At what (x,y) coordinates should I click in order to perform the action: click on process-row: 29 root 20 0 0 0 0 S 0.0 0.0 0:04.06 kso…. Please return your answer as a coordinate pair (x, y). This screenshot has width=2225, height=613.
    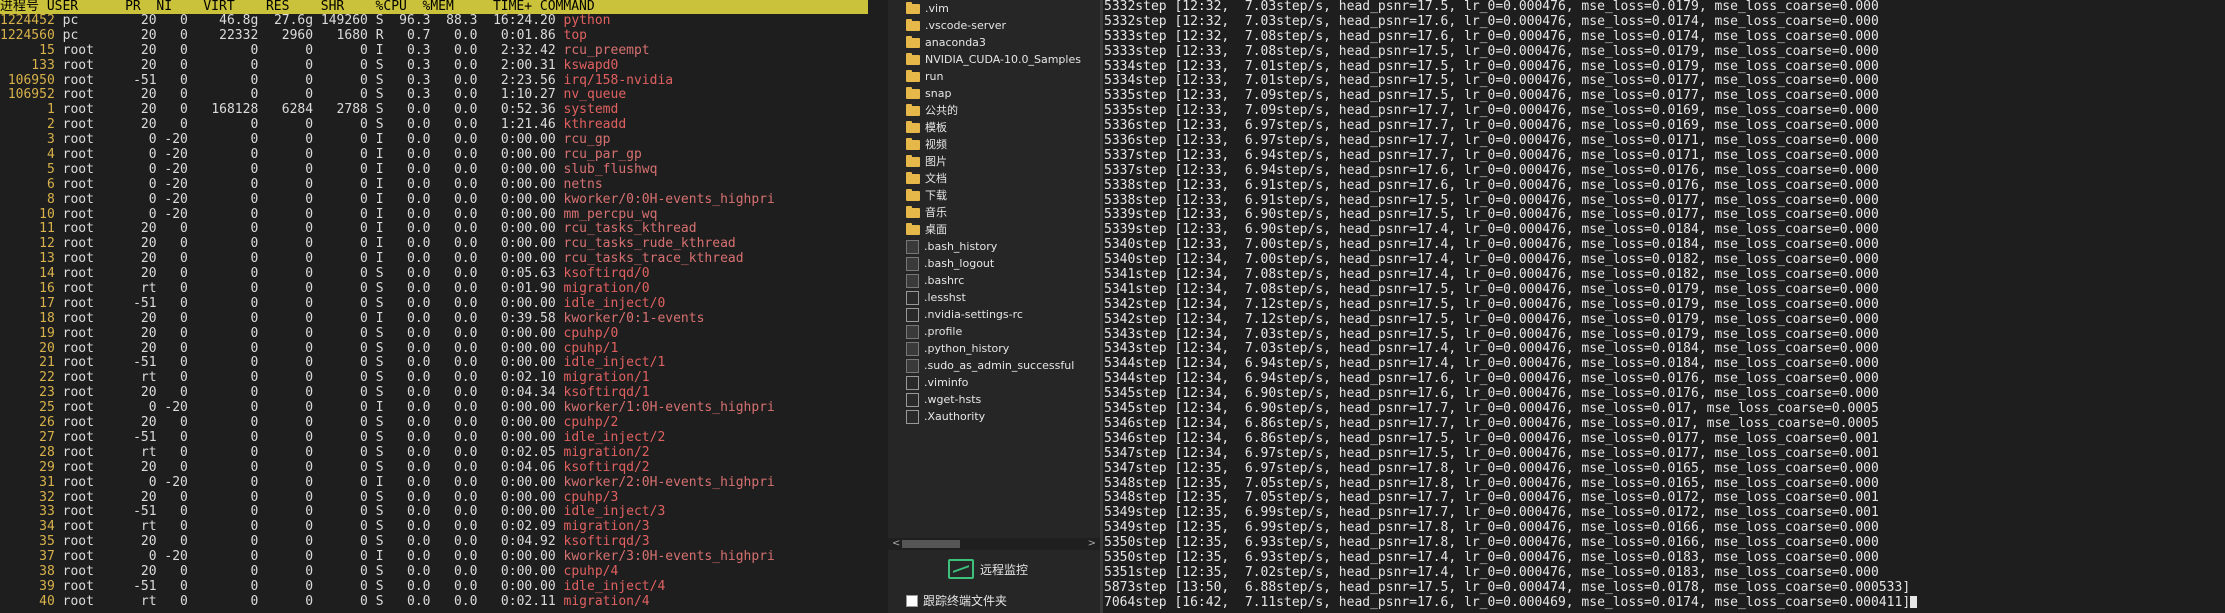
    Looking at the image, I should click on (434, 468).